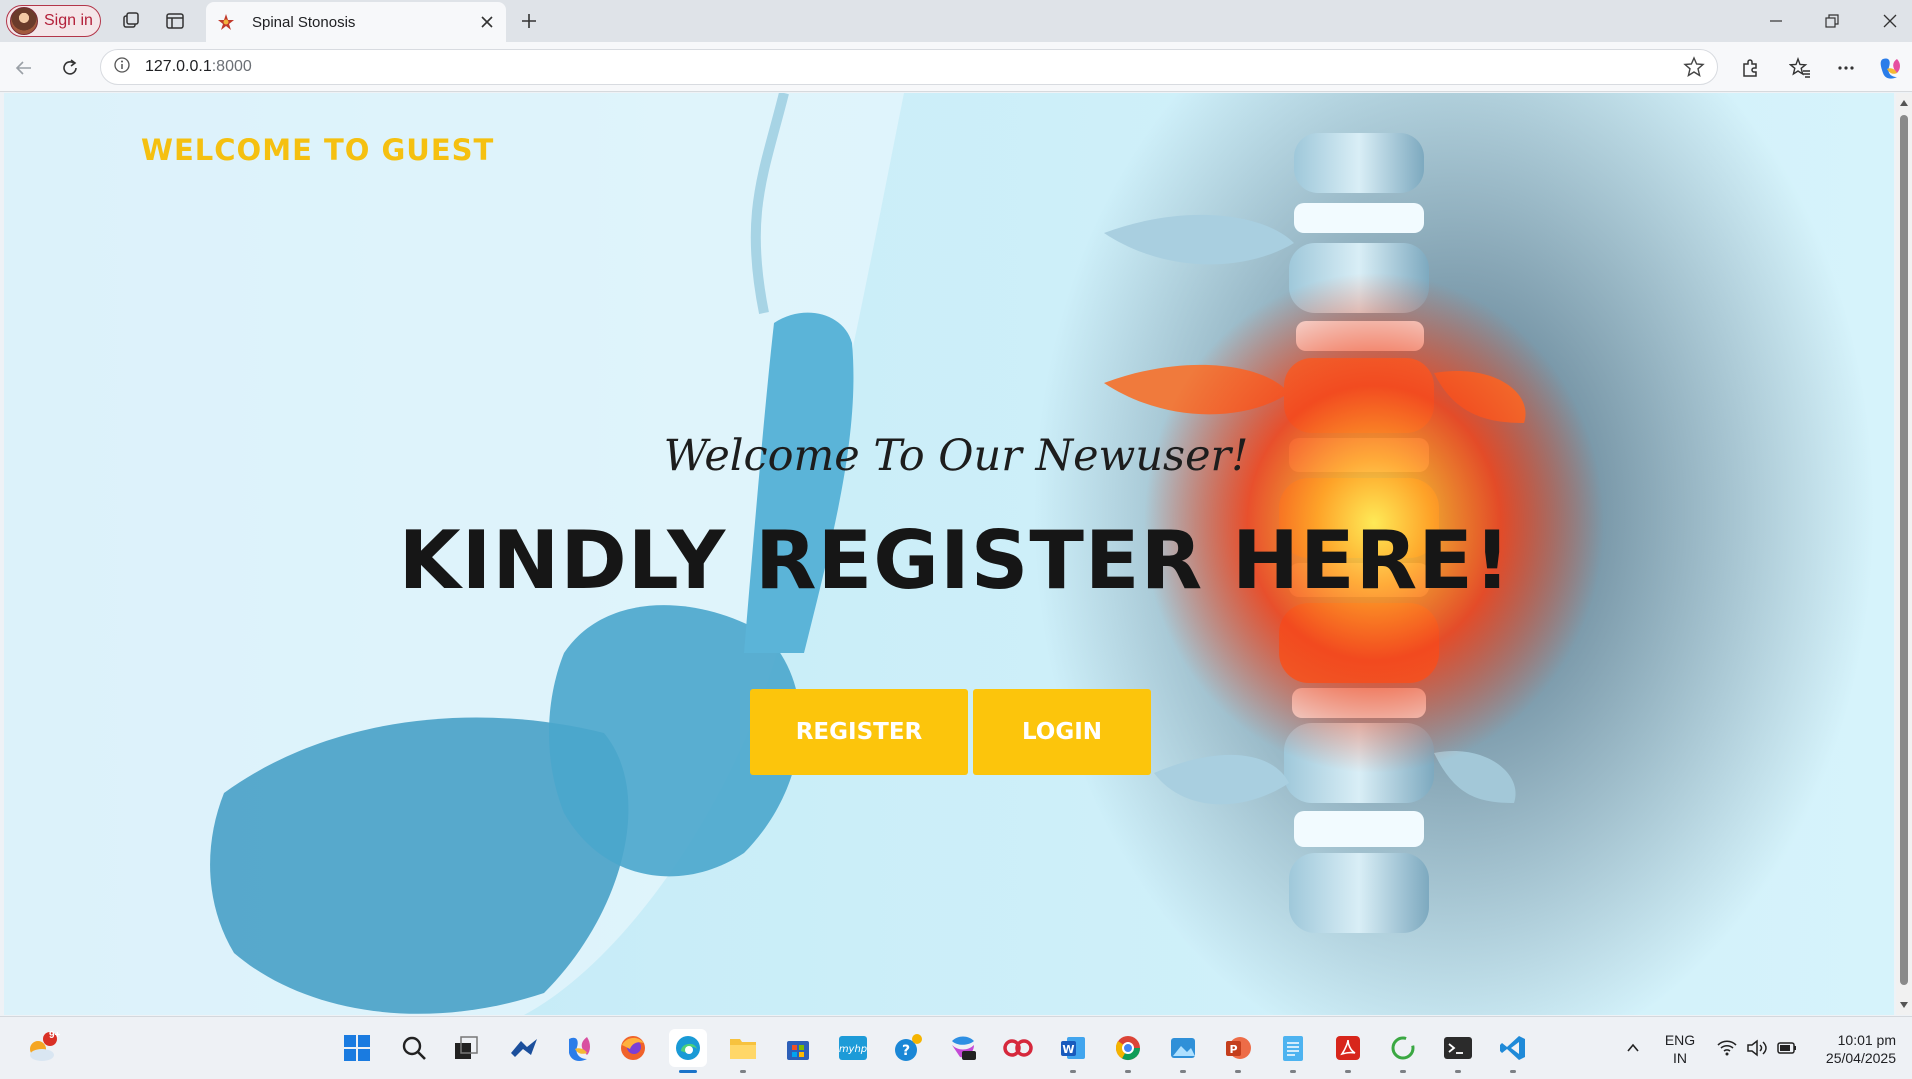  What do you see at coordinates (318, 150) in the screenshot?
I see `welcome-guest-heading: WELCOME TO GUEST` at bounding box center [318, 150].